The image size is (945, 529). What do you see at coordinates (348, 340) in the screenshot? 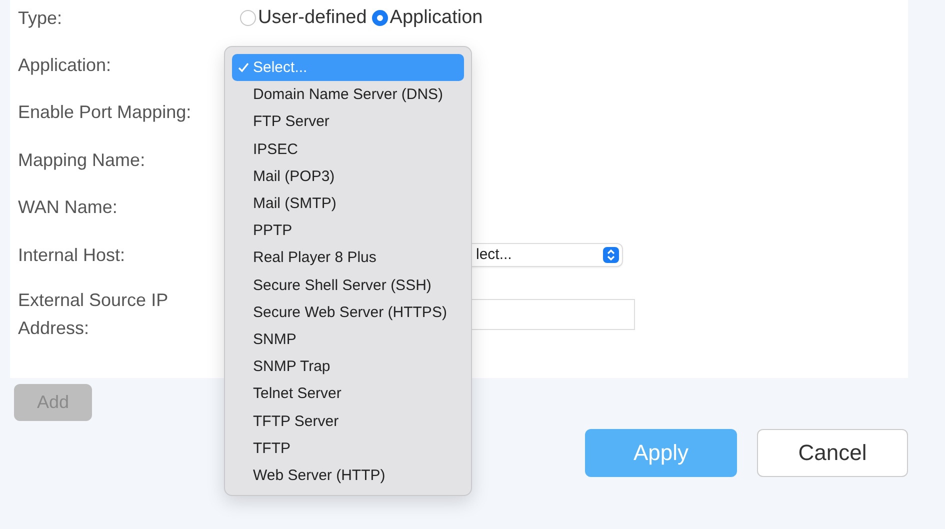
I see `menu-item: SNMP` at bounding box center [348, 340].